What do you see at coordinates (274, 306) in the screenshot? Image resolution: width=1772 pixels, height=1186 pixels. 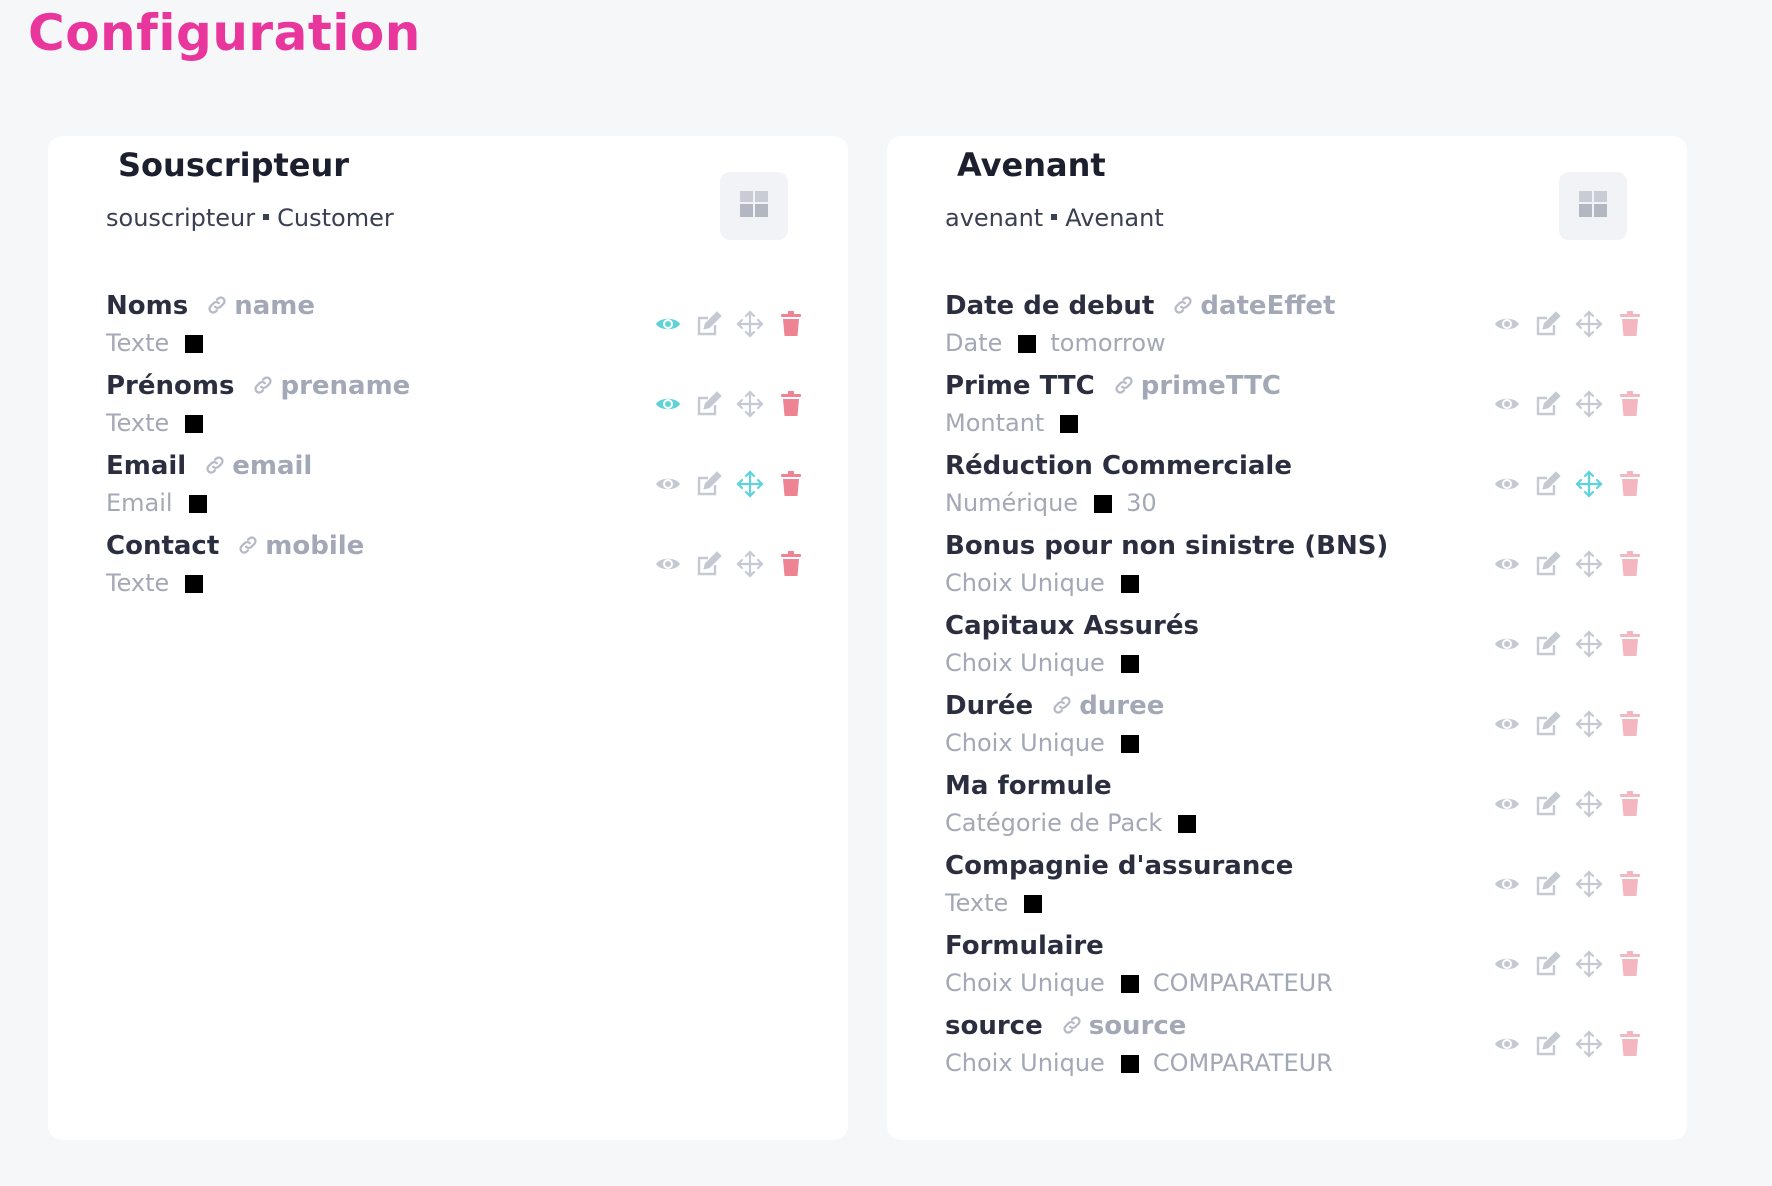 I see `field-link-key: name` at bounding box center [274, 306].